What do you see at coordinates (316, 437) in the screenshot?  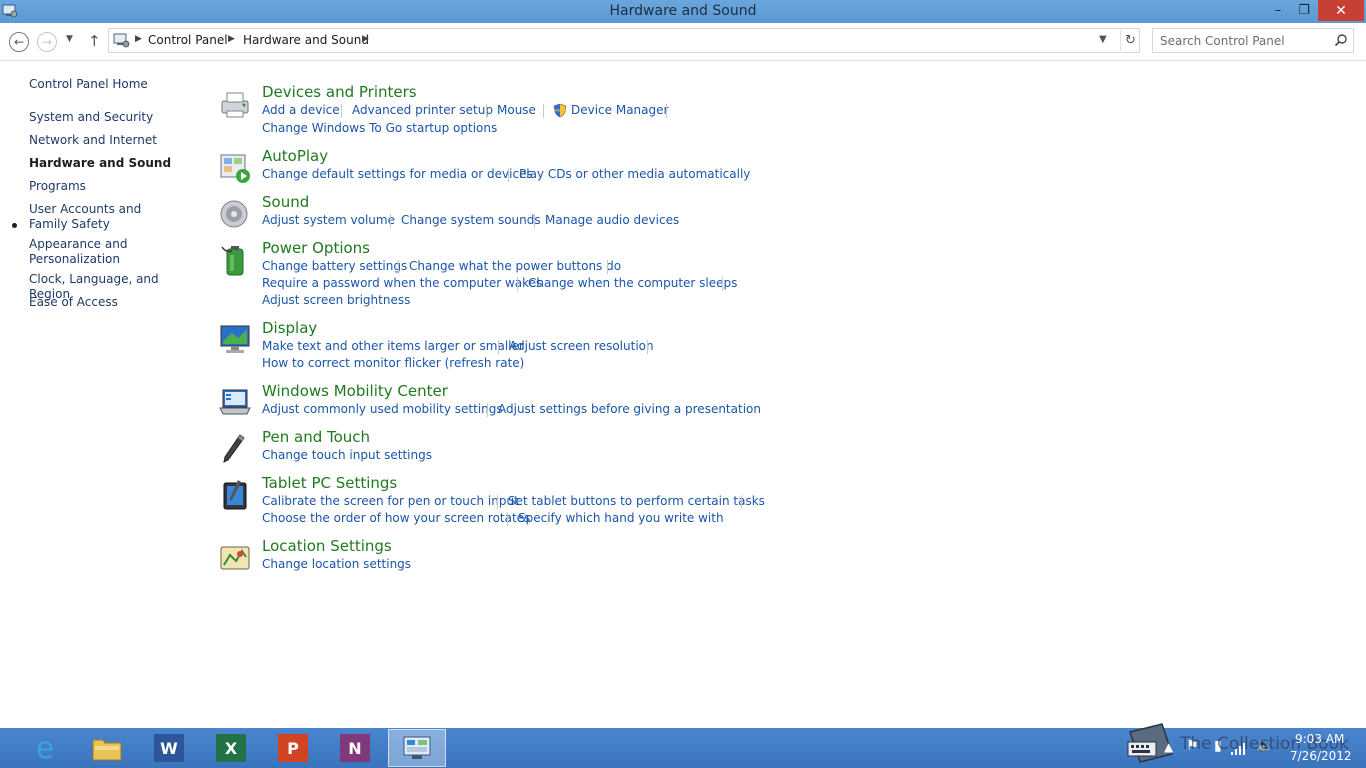 I see `category-title-pen-and-touch: Pen and Touch` at bounding box center [316, 437].